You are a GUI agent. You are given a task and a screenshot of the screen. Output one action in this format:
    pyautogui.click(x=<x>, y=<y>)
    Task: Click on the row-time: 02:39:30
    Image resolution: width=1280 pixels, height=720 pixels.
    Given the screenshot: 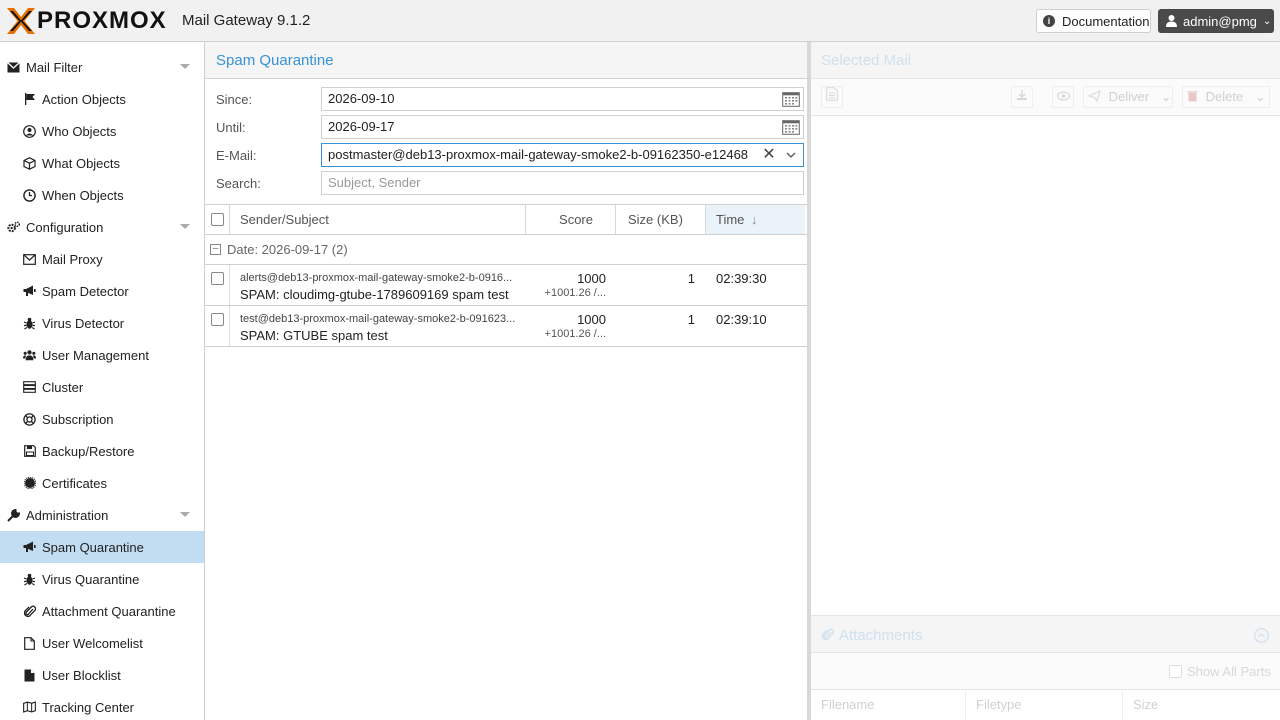 What is the action you would take?
    pyautogui.click(x=741, y=278)
    